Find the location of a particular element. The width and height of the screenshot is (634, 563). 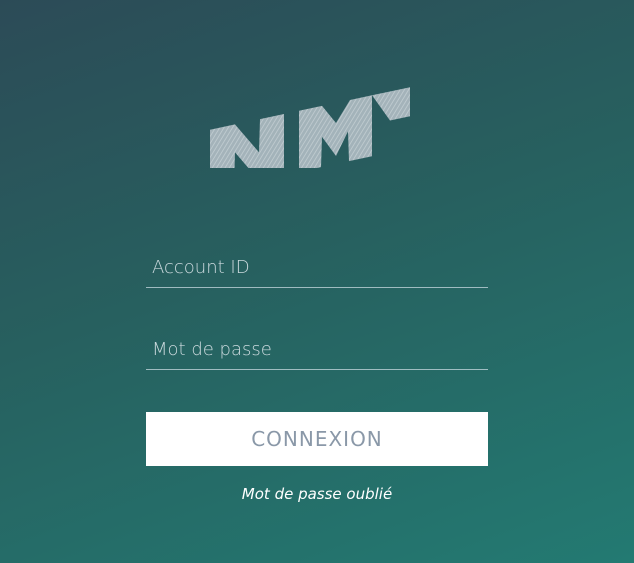

account-id-input is located at coordinates (317, 267).